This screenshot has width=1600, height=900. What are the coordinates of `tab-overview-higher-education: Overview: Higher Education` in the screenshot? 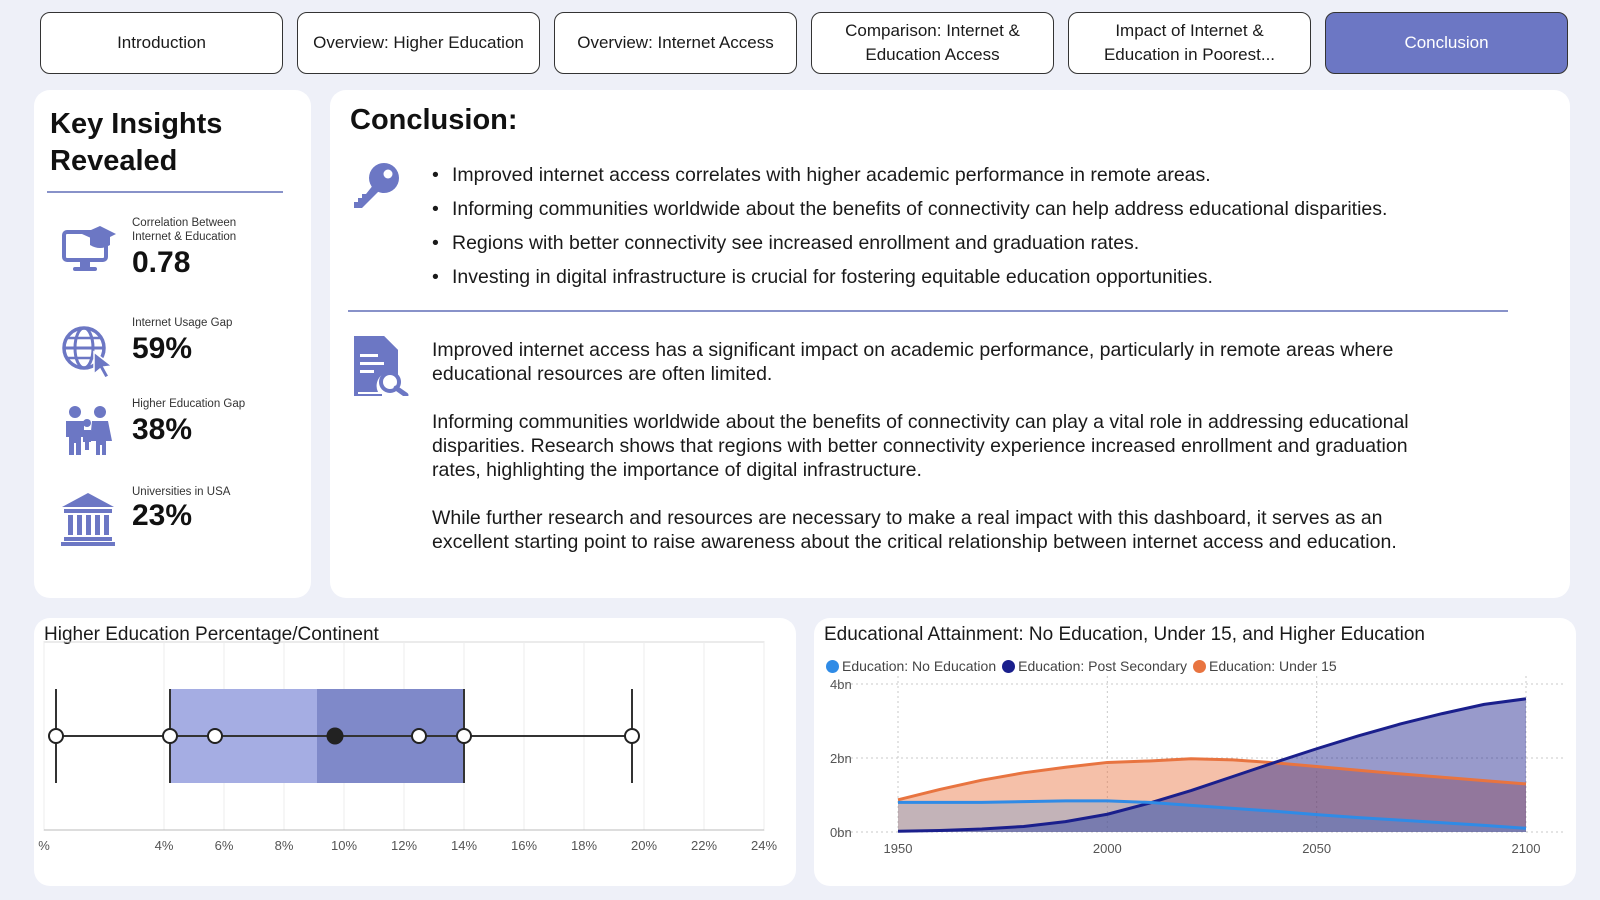 It's located at (418, 43).